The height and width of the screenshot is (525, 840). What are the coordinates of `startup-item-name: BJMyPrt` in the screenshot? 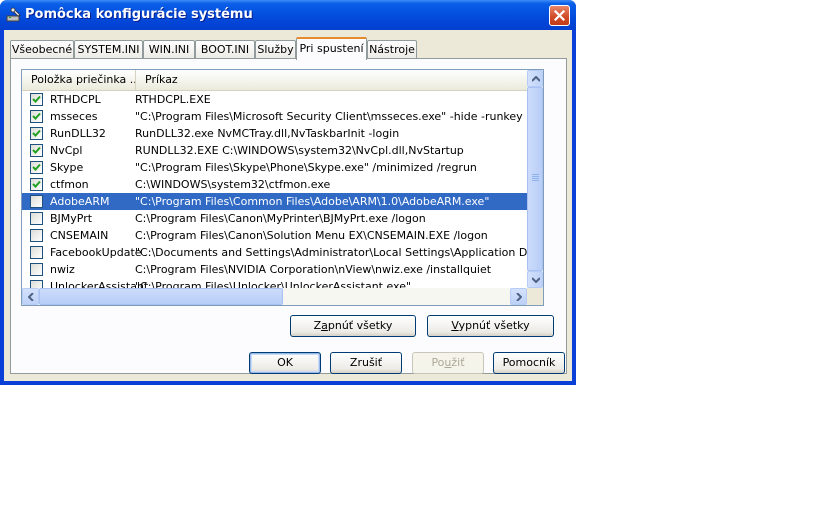 It's located at (71, 218).